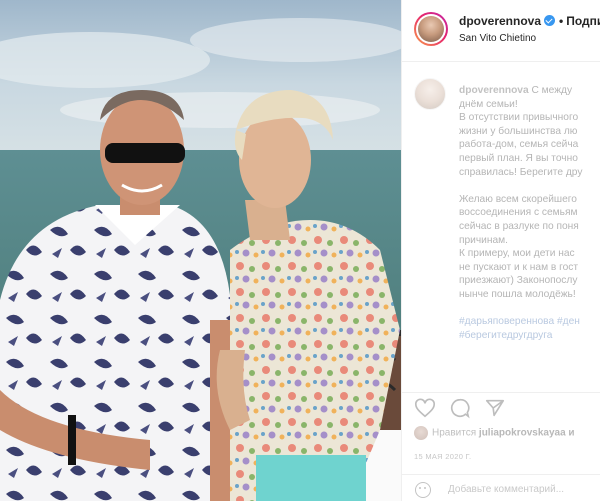  Describe the element at coordinates (497, 38) in the screenshot. I see `post-location: San Vito Chietino` at that location.